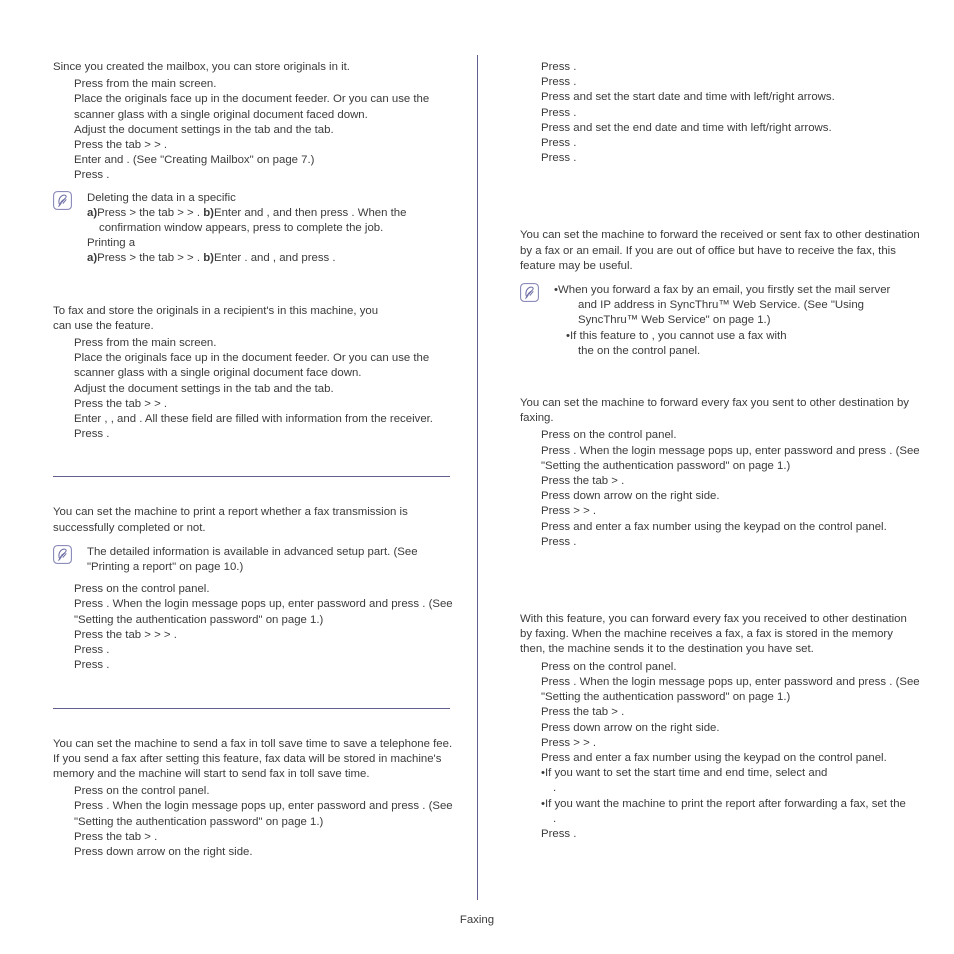 This screenshot has width=954, height=954. I want to click on note-line: Deleting the data in a specific, so click(161, 197).